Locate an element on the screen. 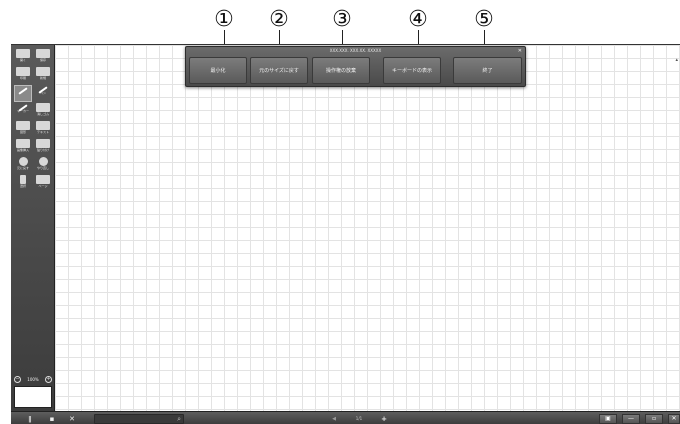  undo-icon is located at coordinates (23, 161).